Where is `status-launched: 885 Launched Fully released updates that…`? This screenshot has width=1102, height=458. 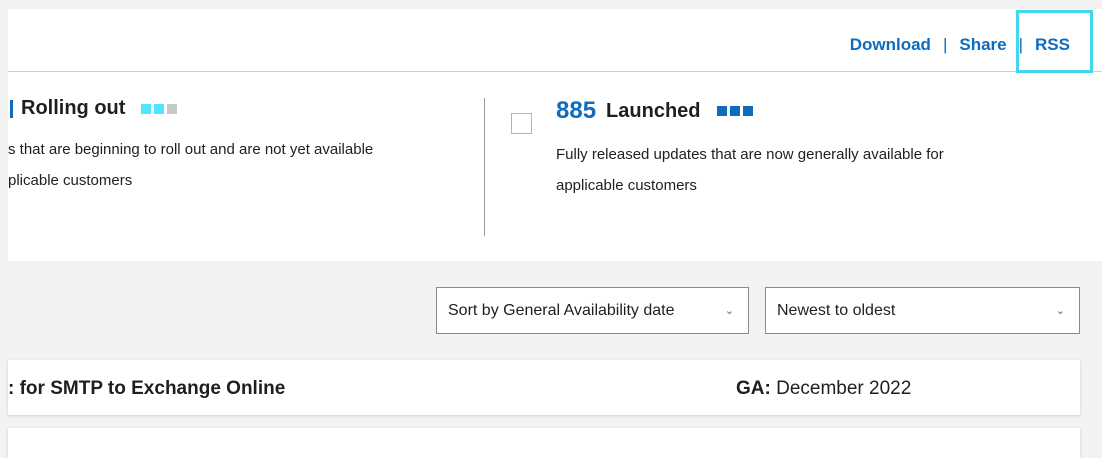 status-launched: 885 Launched Fully released updates that… is located at coordinates (750, 149).